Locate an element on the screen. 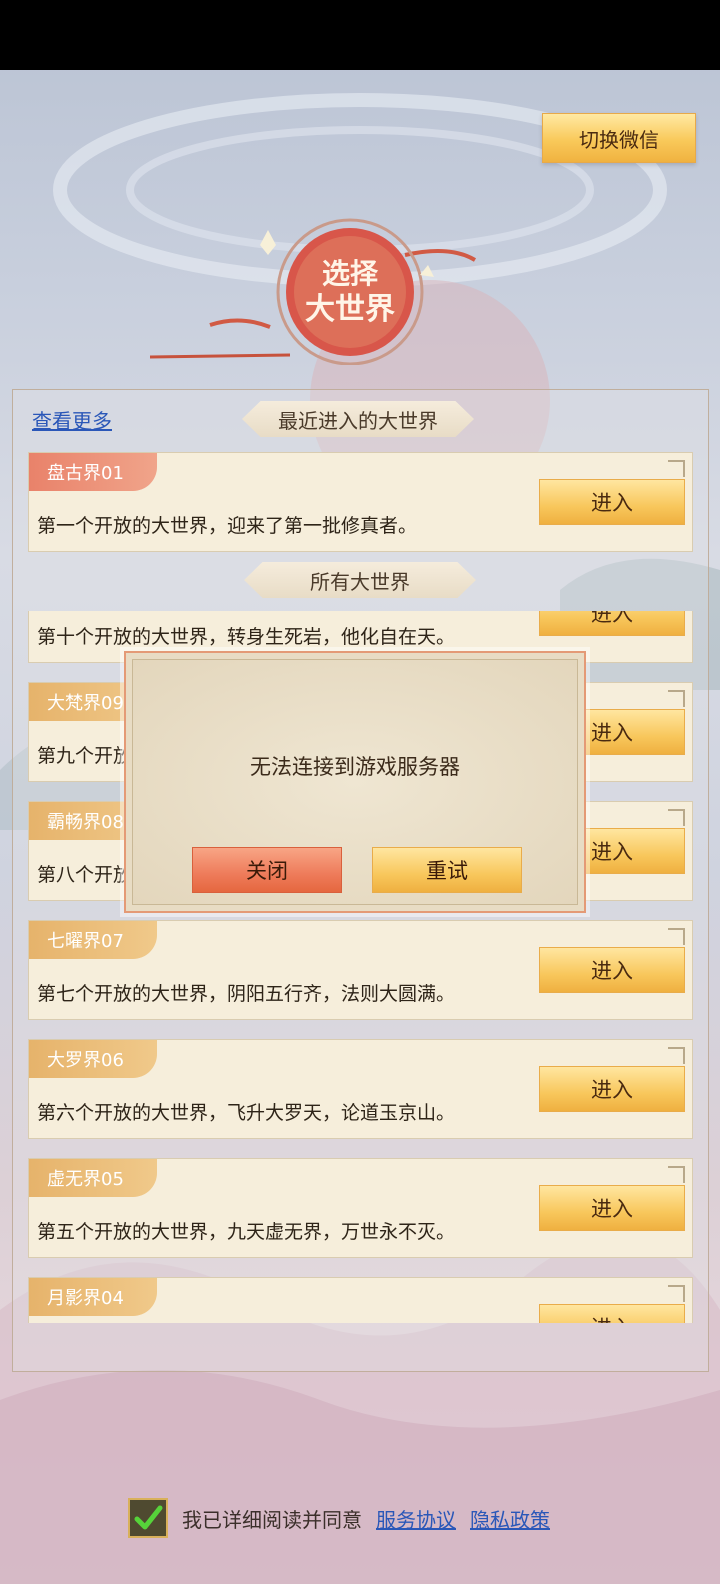 The image size is (720, 1584). world-card: 七曜界07 第七个开放的大世界，阴阳五行齐，法则大圆满。 进入 is located at coordinates (360, 970).